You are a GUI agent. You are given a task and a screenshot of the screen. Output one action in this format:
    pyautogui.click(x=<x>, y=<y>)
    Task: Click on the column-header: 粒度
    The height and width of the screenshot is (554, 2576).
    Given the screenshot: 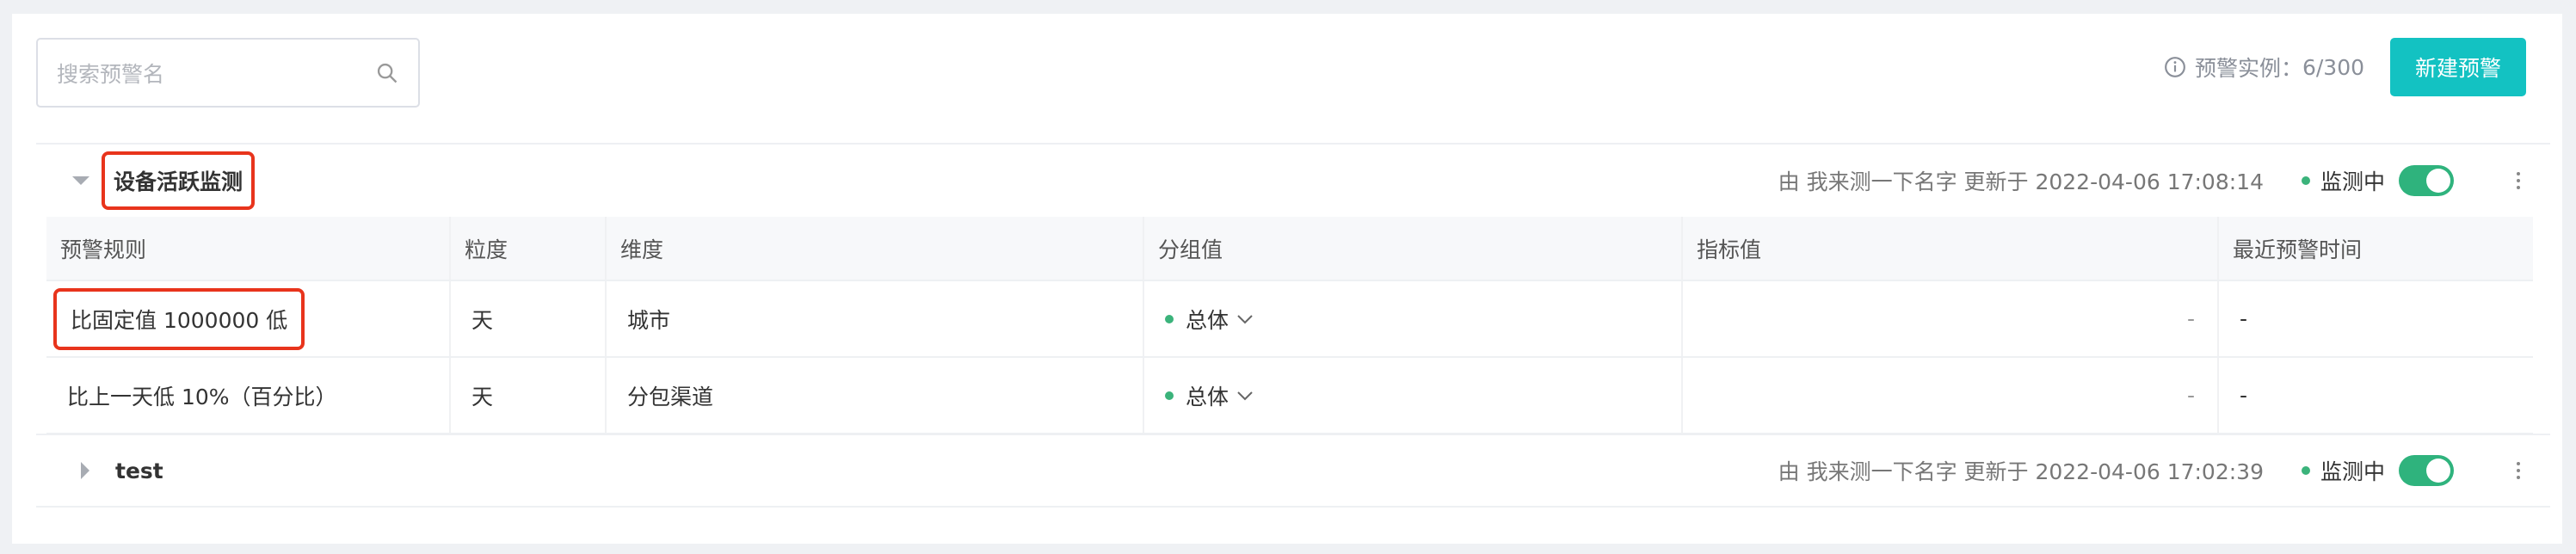 What is the action you would take?
    pyautogui.click(x=529, y=249)
    